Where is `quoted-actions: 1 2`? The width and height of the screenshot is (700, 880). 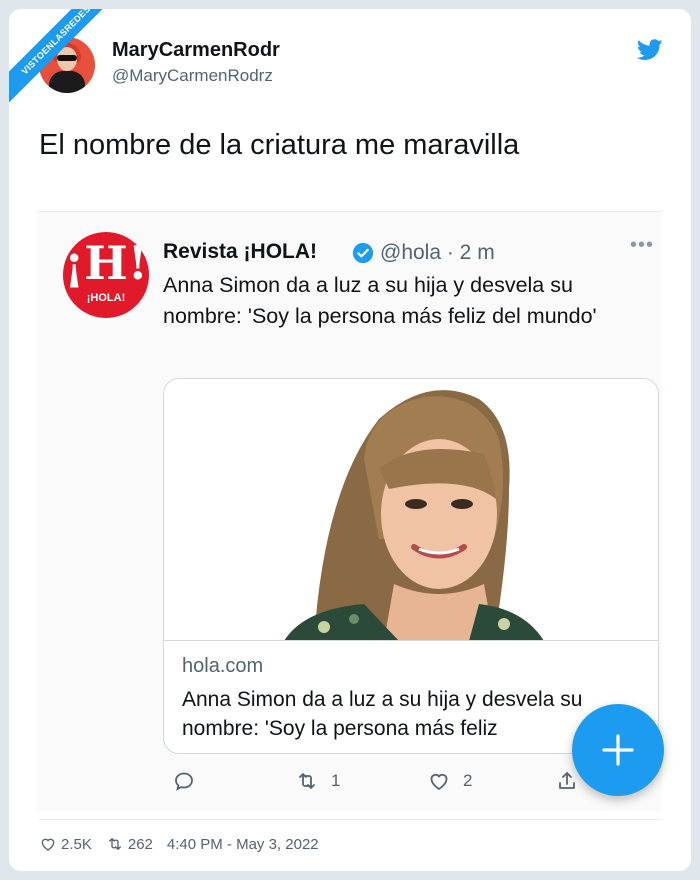
quoted-actions: 1 2 is located at coordinates (349, 780).